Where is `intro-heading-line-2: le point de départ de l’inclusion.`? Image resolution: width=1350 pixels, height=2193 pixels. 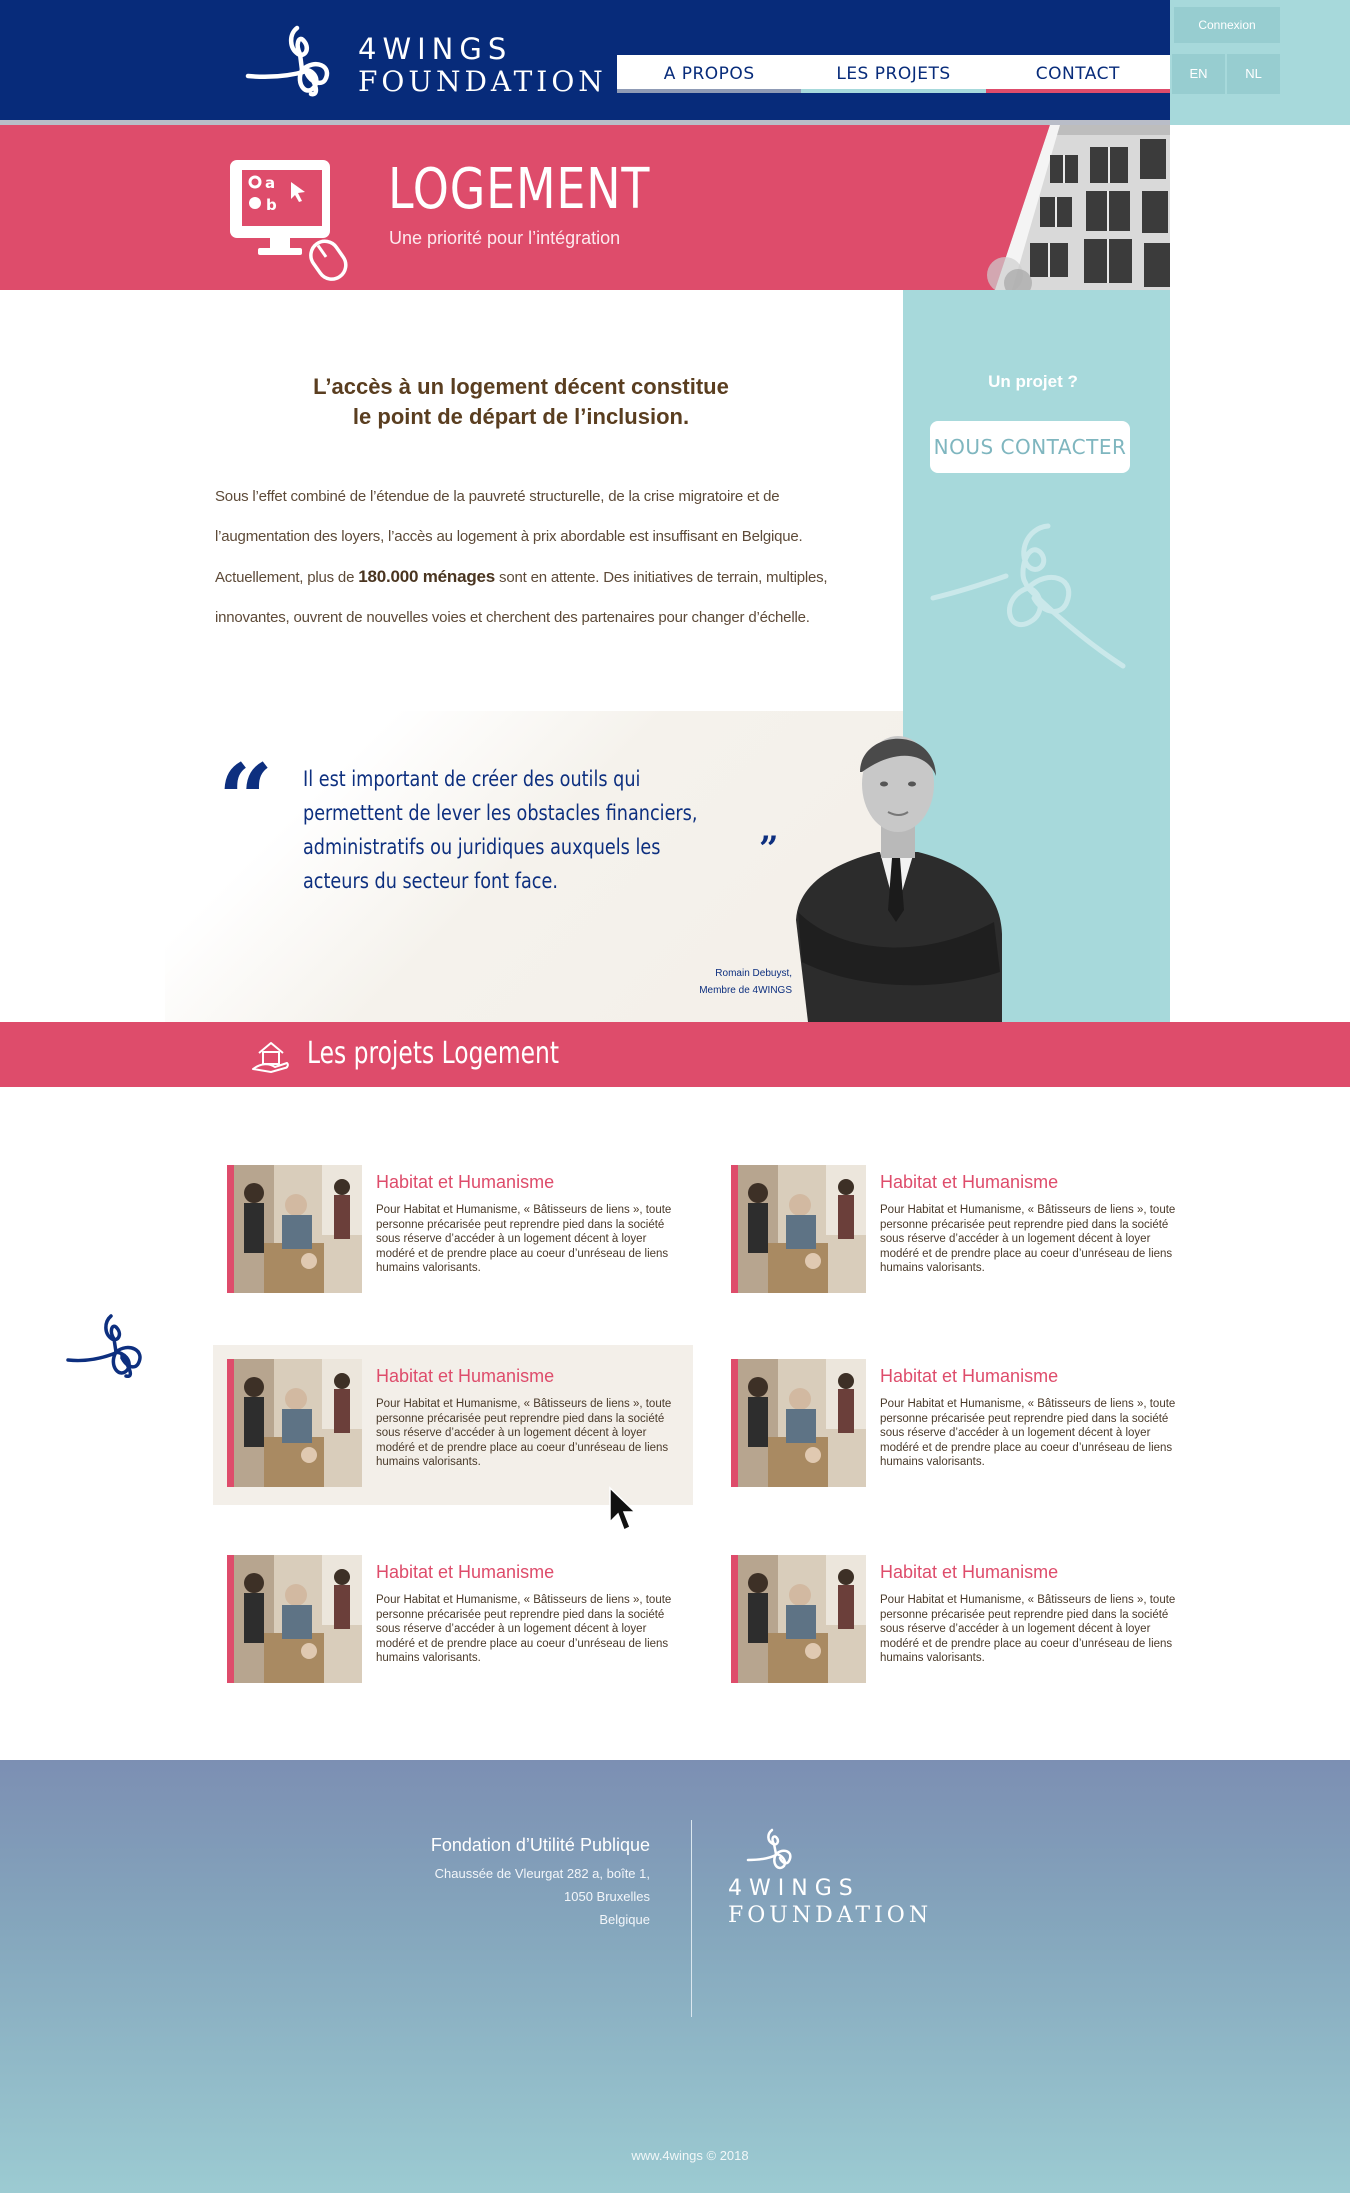
intro-heading-line-2: le point de départ de l’inclusion. is located at coordinates (521, 416).